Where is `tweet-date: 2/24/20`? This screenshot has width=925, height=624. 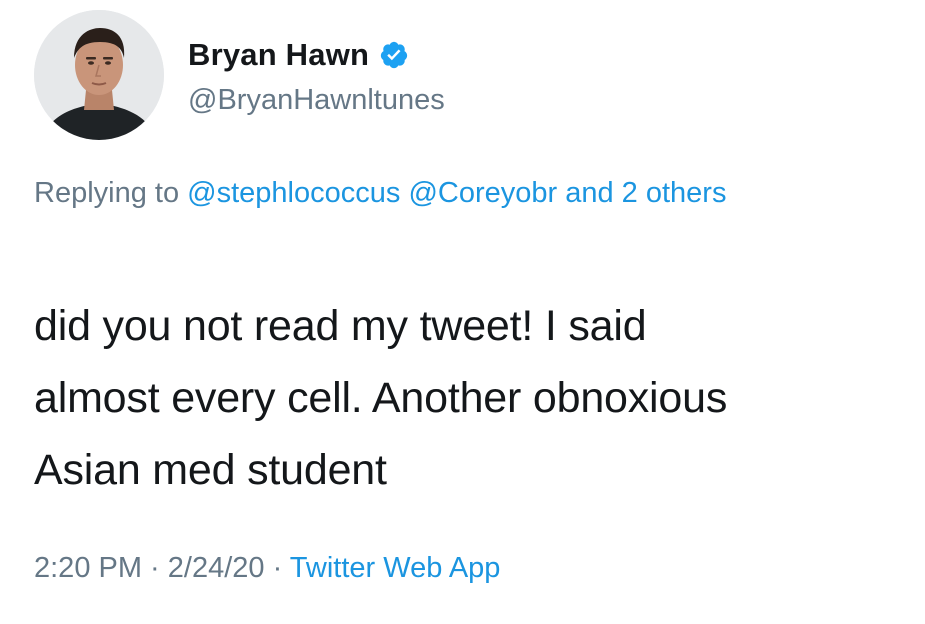 tweet-date: 2/24/20 is located at coordinates (216, 568).